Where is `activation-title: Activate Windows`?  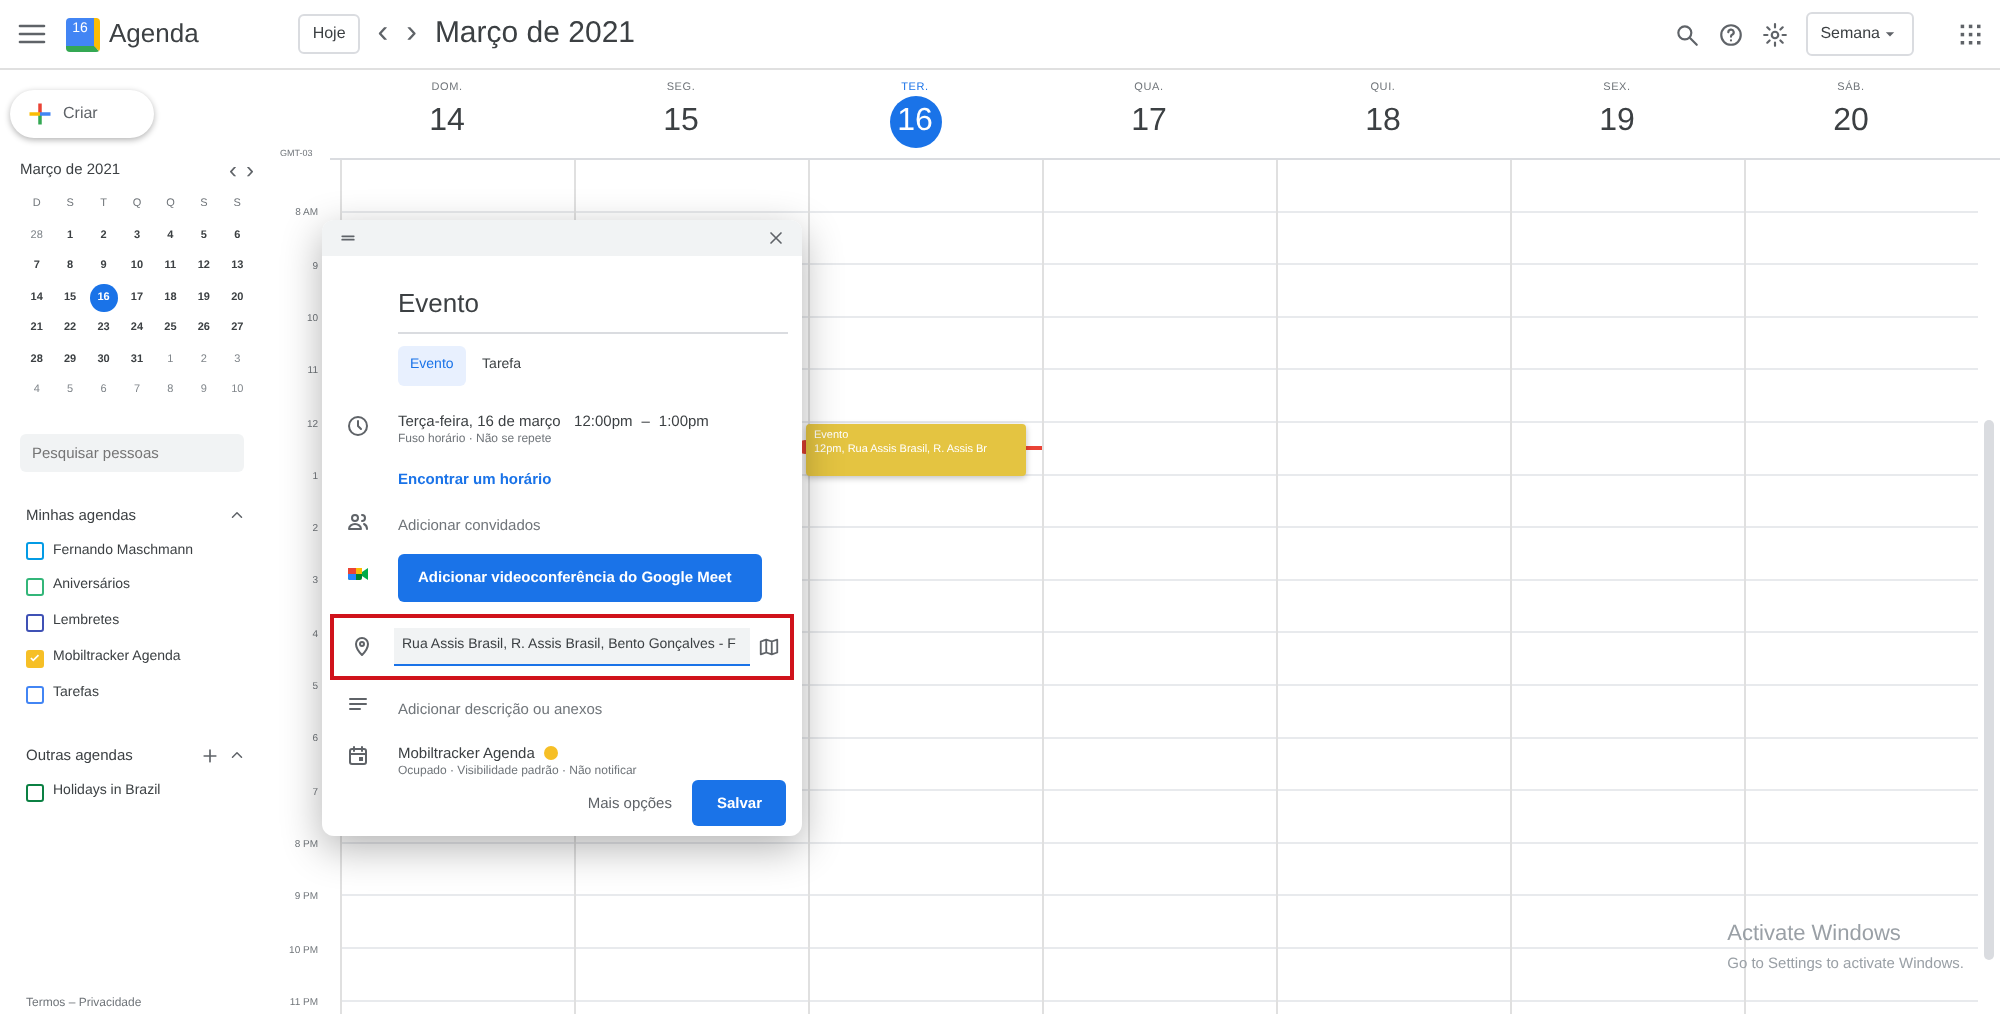
activation-title: Activate Windows is located at coordinates (1815, 935).